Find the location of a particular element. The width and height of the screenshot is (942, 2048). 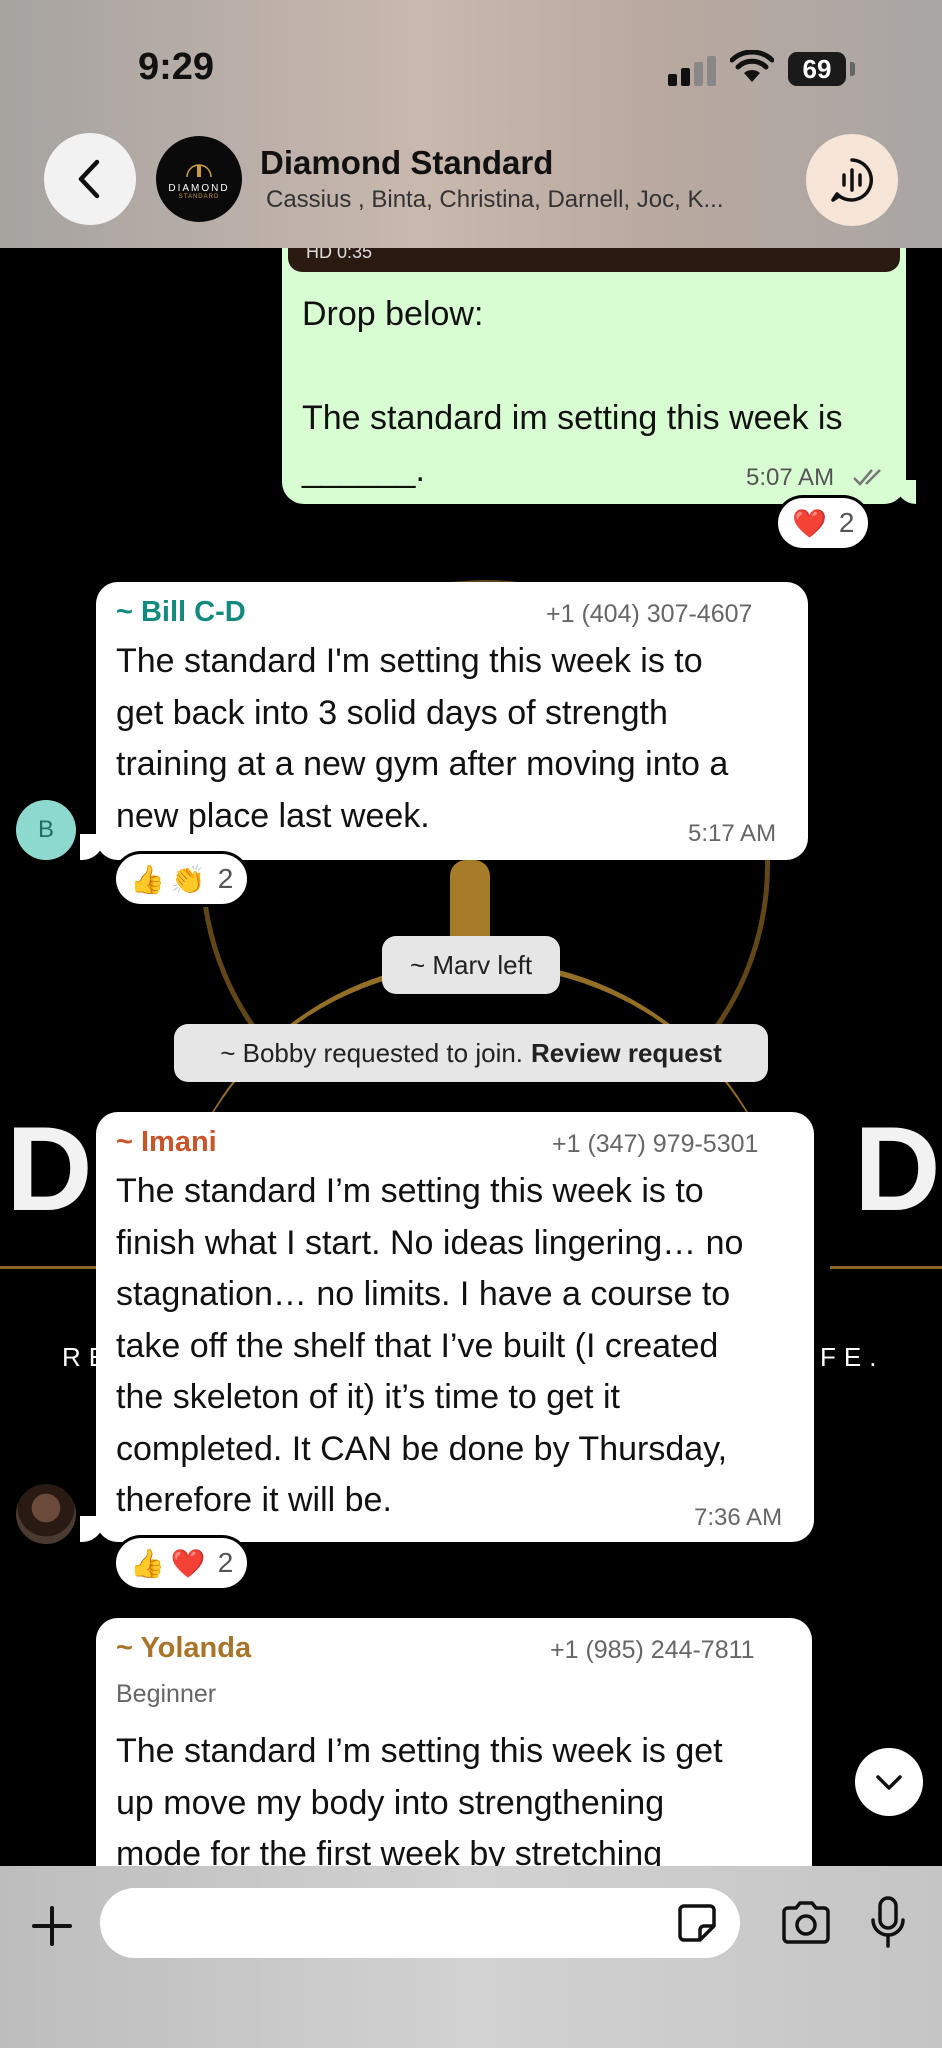

avatar-bill: B is located at coordinates (46, 830).